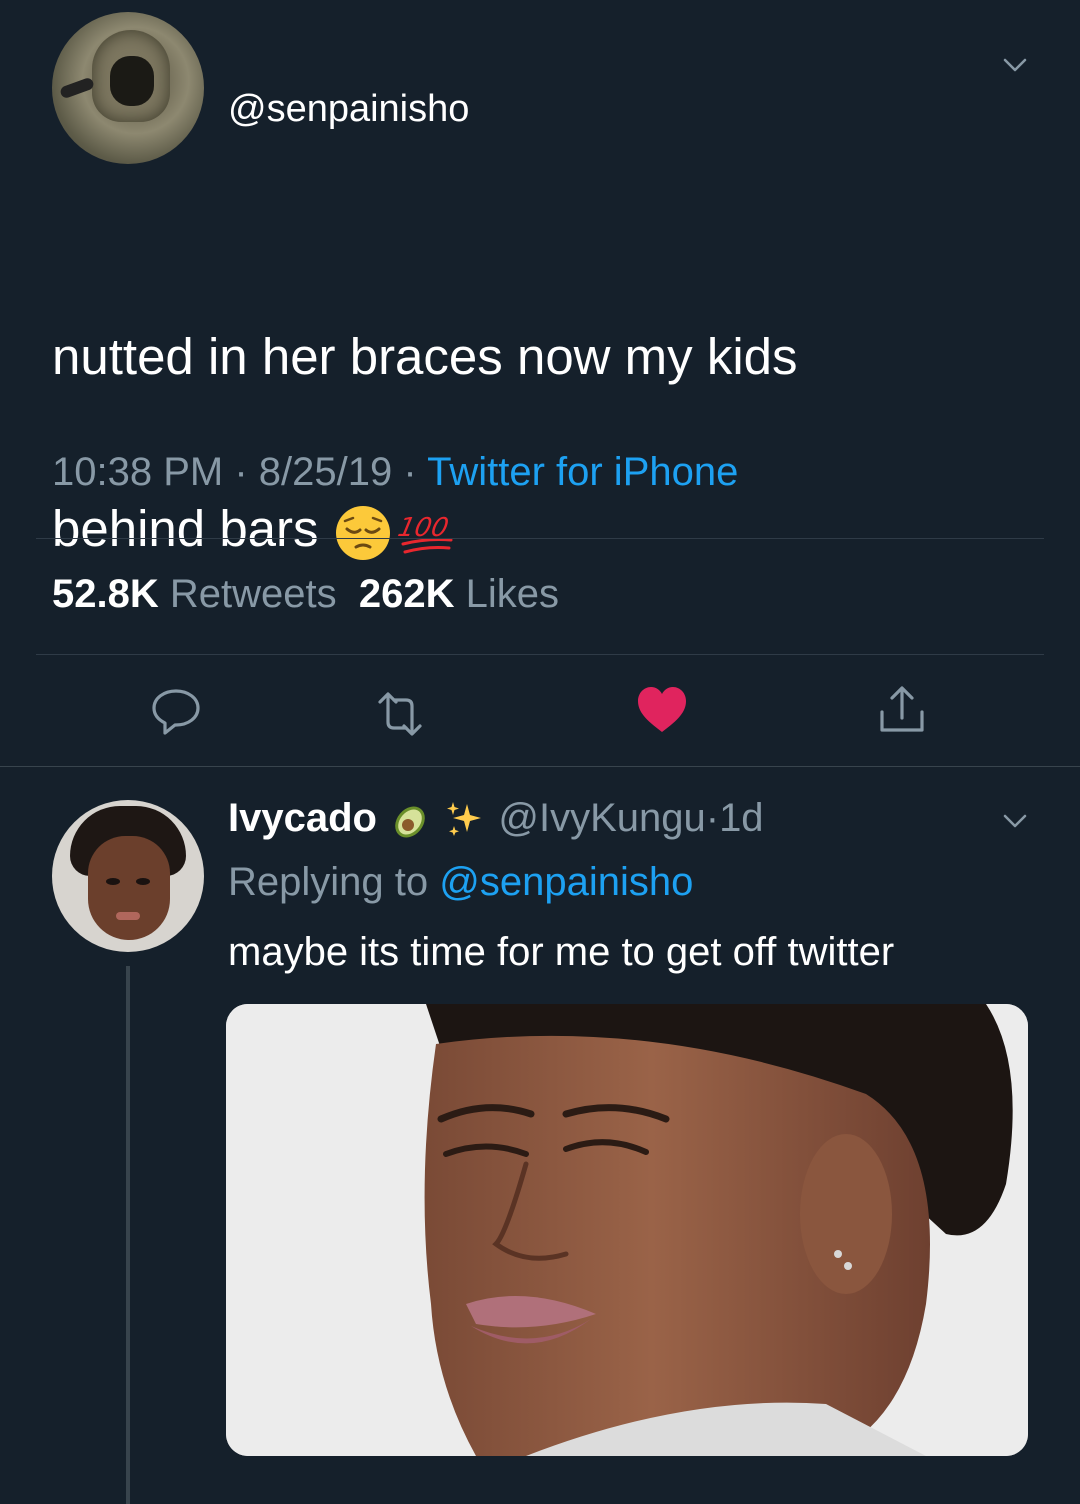 The width and height of the screenshot is (1080, 1504). I want to click on retweets-link: 52.8K Retweets, so click(194, 594).